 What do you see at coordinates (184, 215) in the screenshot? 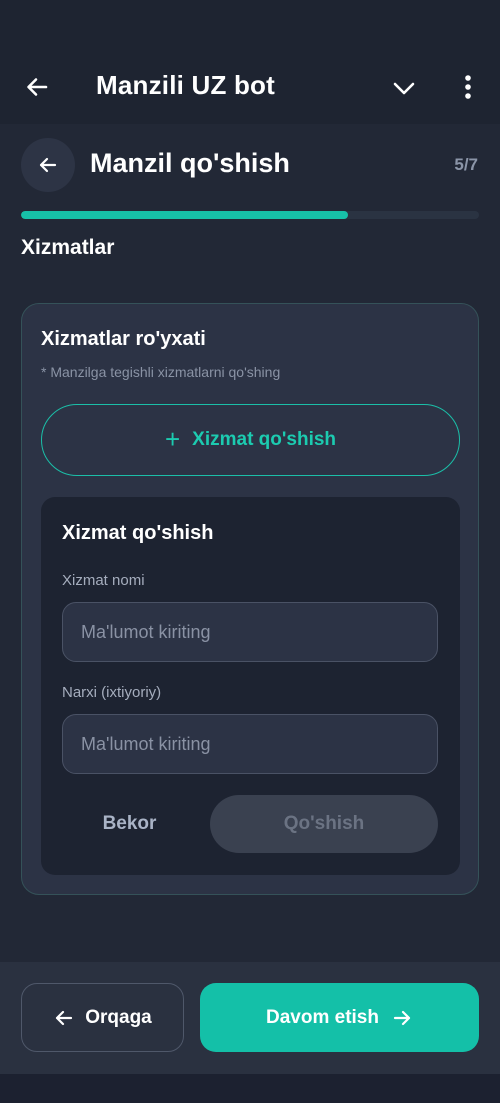
I see `progress-fill` at bounding box center [184, 215].